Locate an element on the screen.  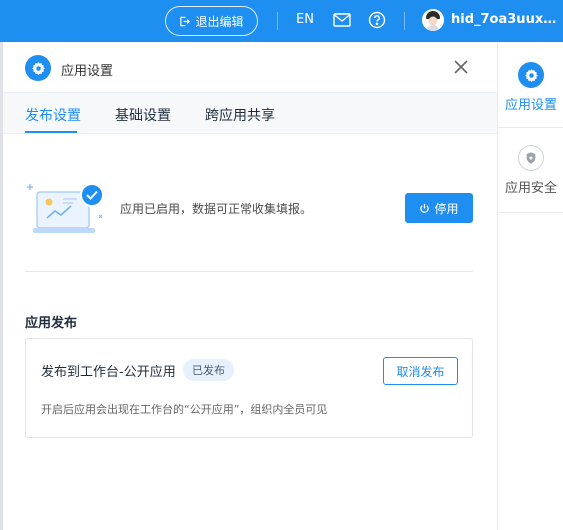
close-icon is located at coordinates (461, 67).